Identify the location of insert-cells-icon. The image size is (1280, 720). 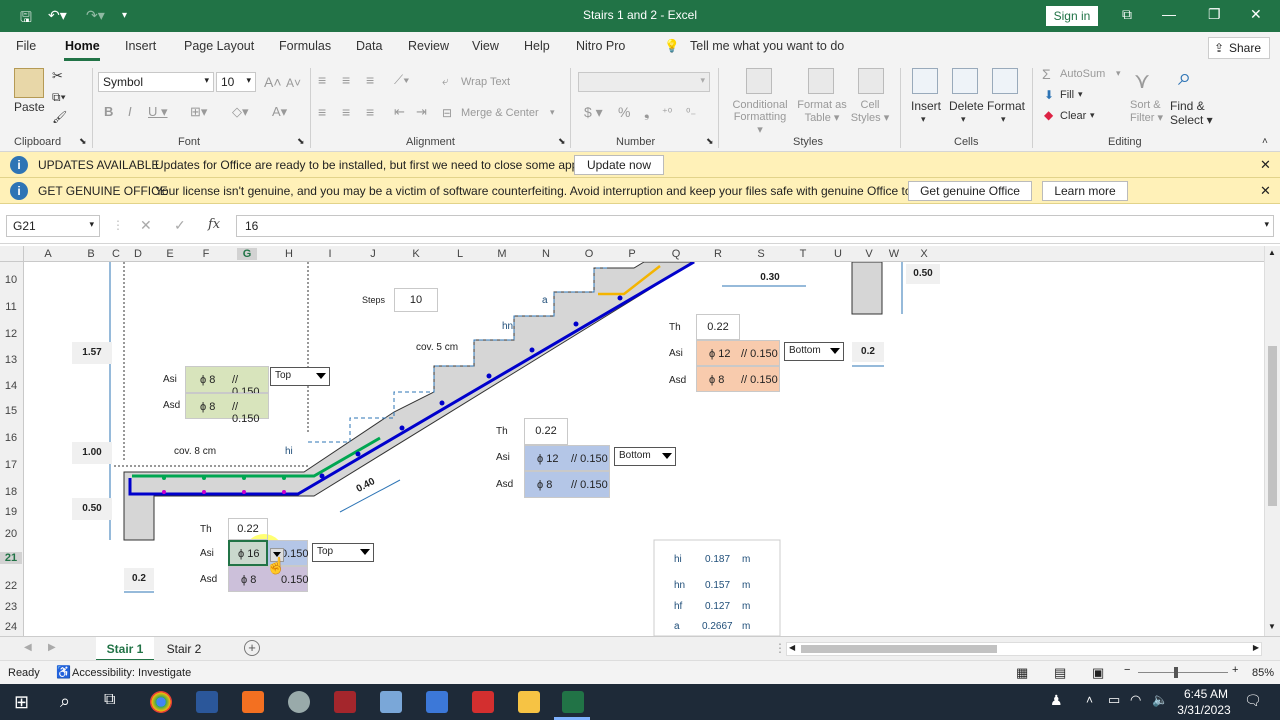
(925, 81).